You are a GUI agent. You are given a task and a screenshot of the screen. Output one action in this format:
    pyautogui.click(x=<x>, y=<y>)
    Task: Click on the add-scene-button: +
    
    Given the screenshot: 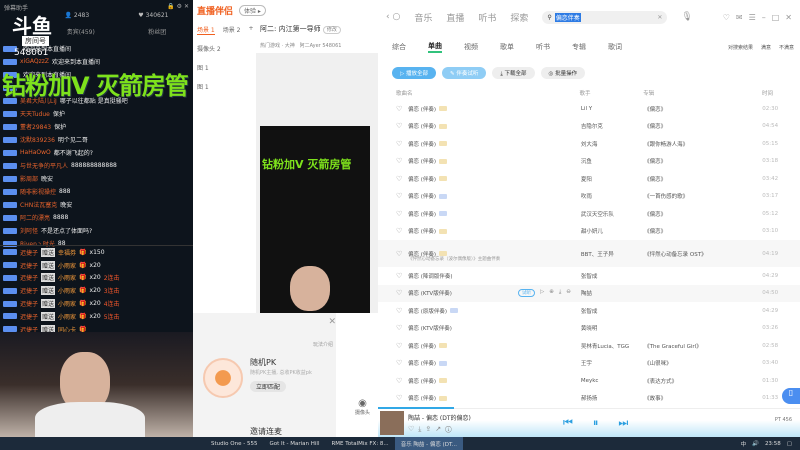 What is the action you would take?
    pyautogui.click(x=250, y=30)
    